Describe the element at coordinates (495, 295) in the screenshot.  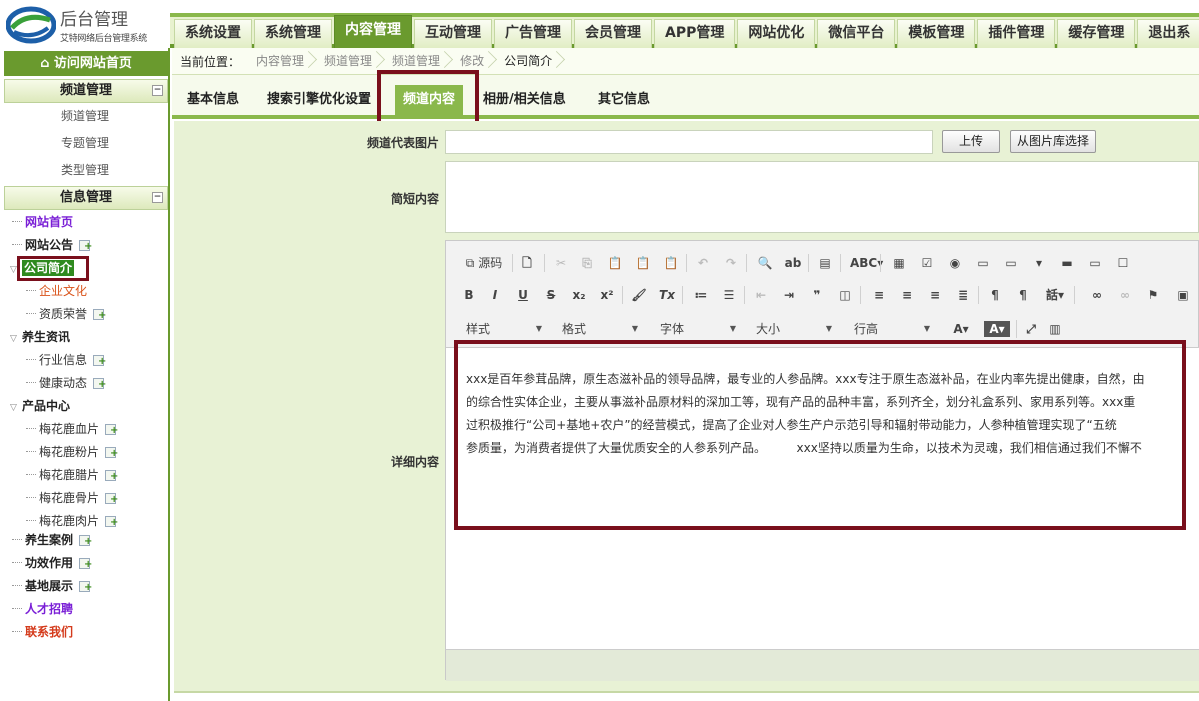
I see `italic-icon: I` at that location.